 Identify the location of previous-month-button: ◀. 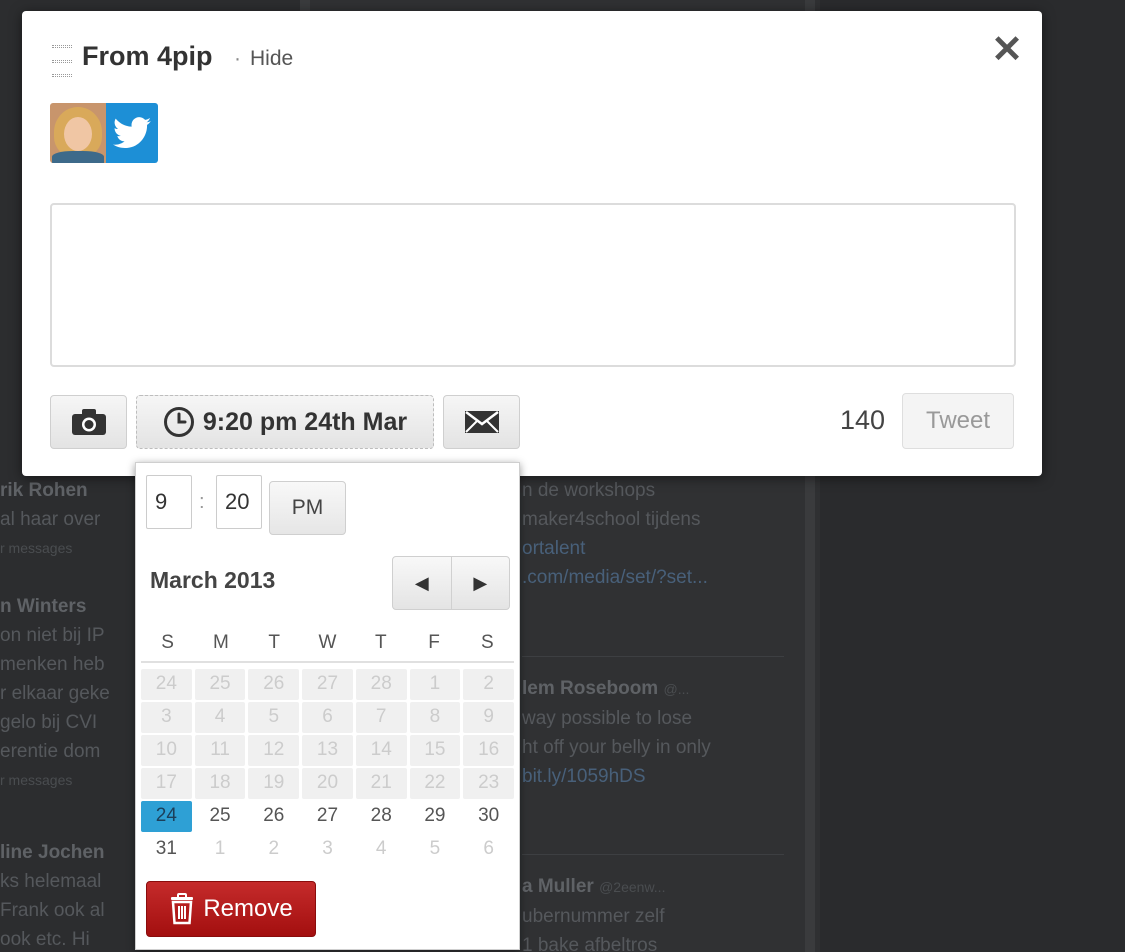
(422, 583).